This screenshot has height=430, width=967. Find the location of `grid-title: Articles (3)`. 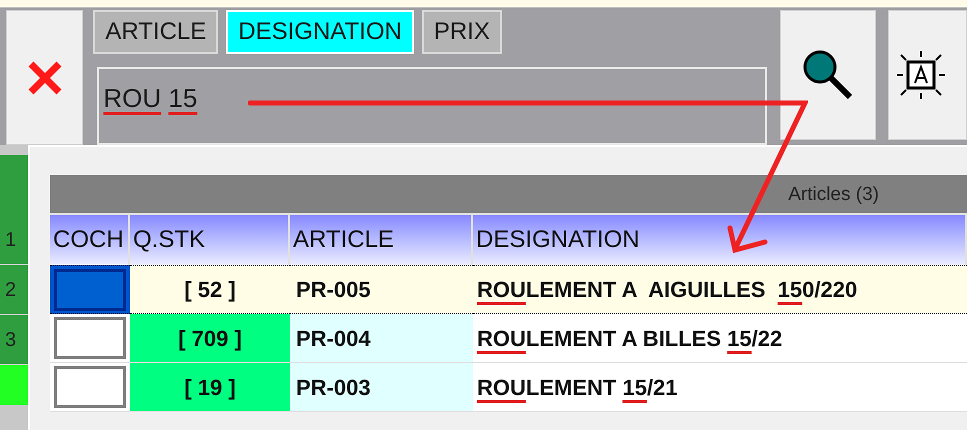

grid-title: Articles (3) is located at coordinates (833, 194).